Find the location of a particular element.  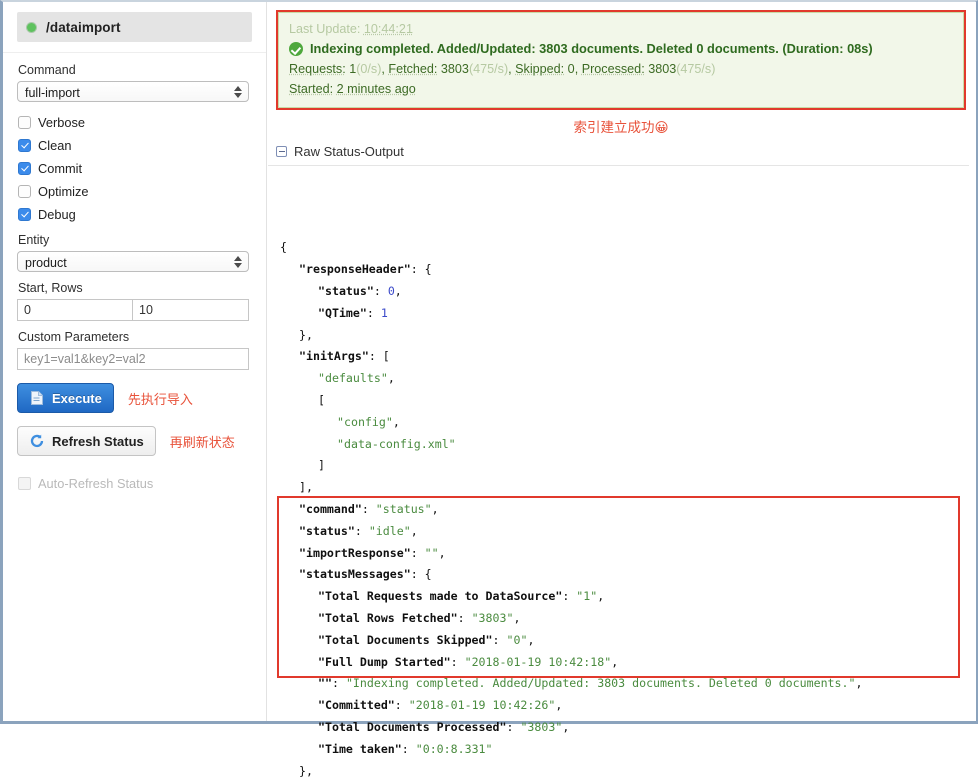

json-line: "initArgs": [ is located at coordinates (628, 357).